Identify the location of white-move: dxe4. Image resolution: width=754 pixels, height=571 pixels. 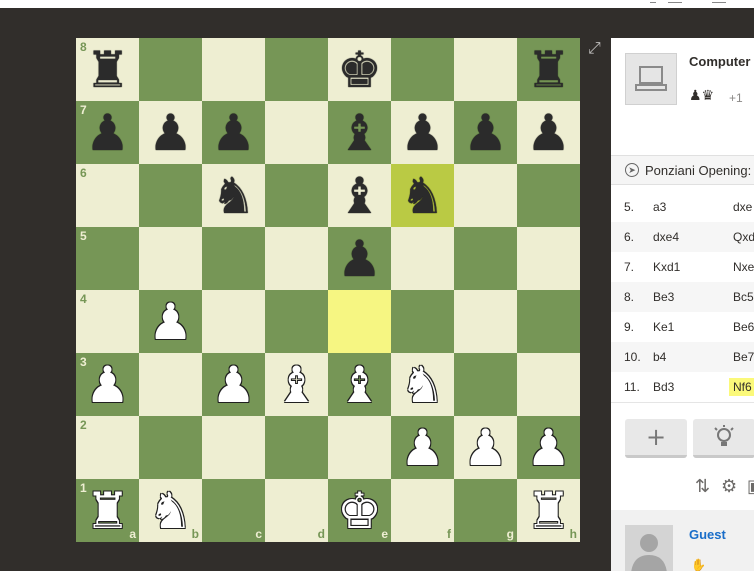
(666, 237).